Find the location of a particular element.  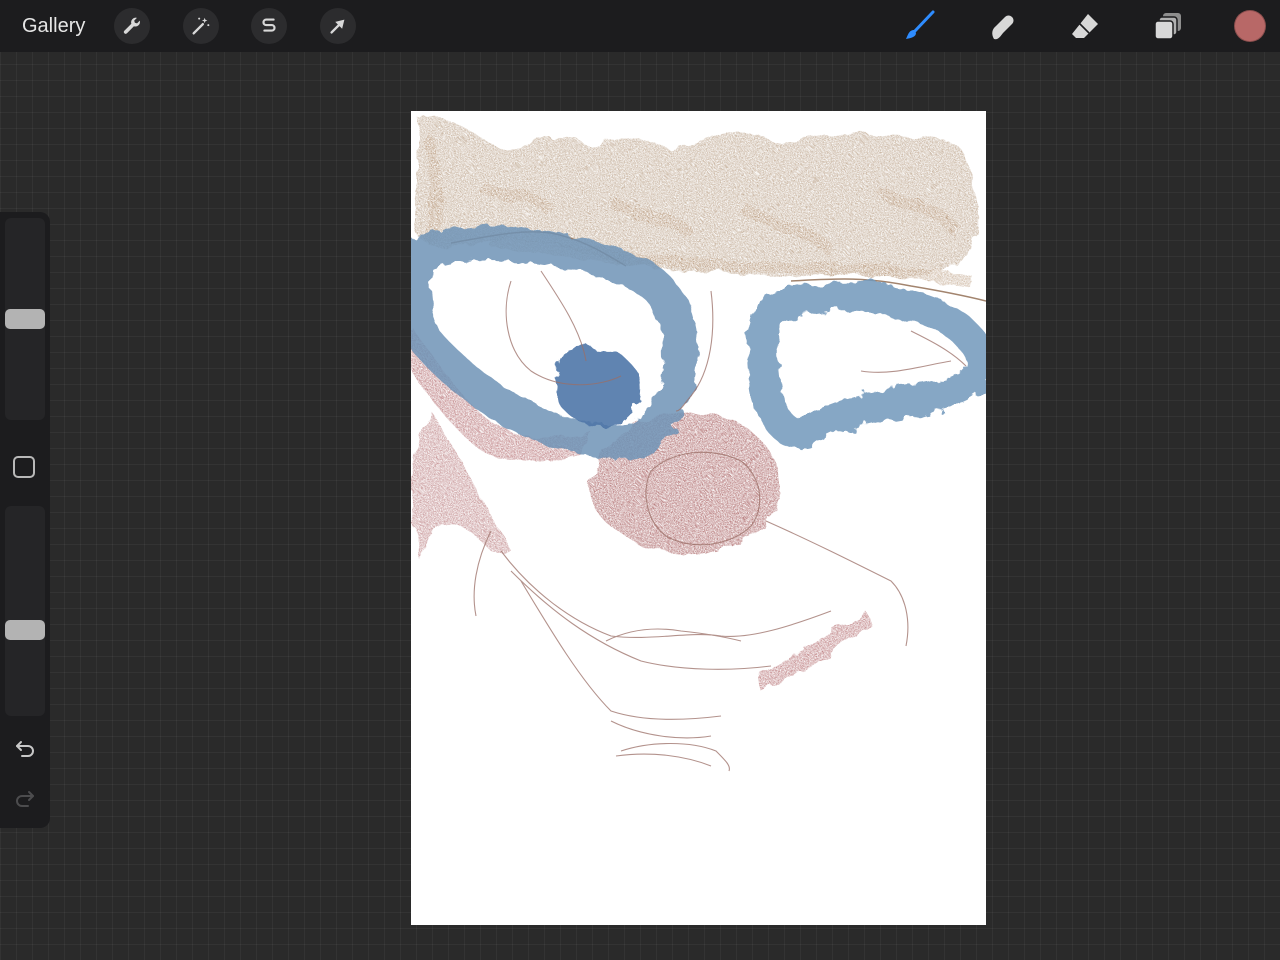

brush-size-slider is located at coordinates (25, 319).